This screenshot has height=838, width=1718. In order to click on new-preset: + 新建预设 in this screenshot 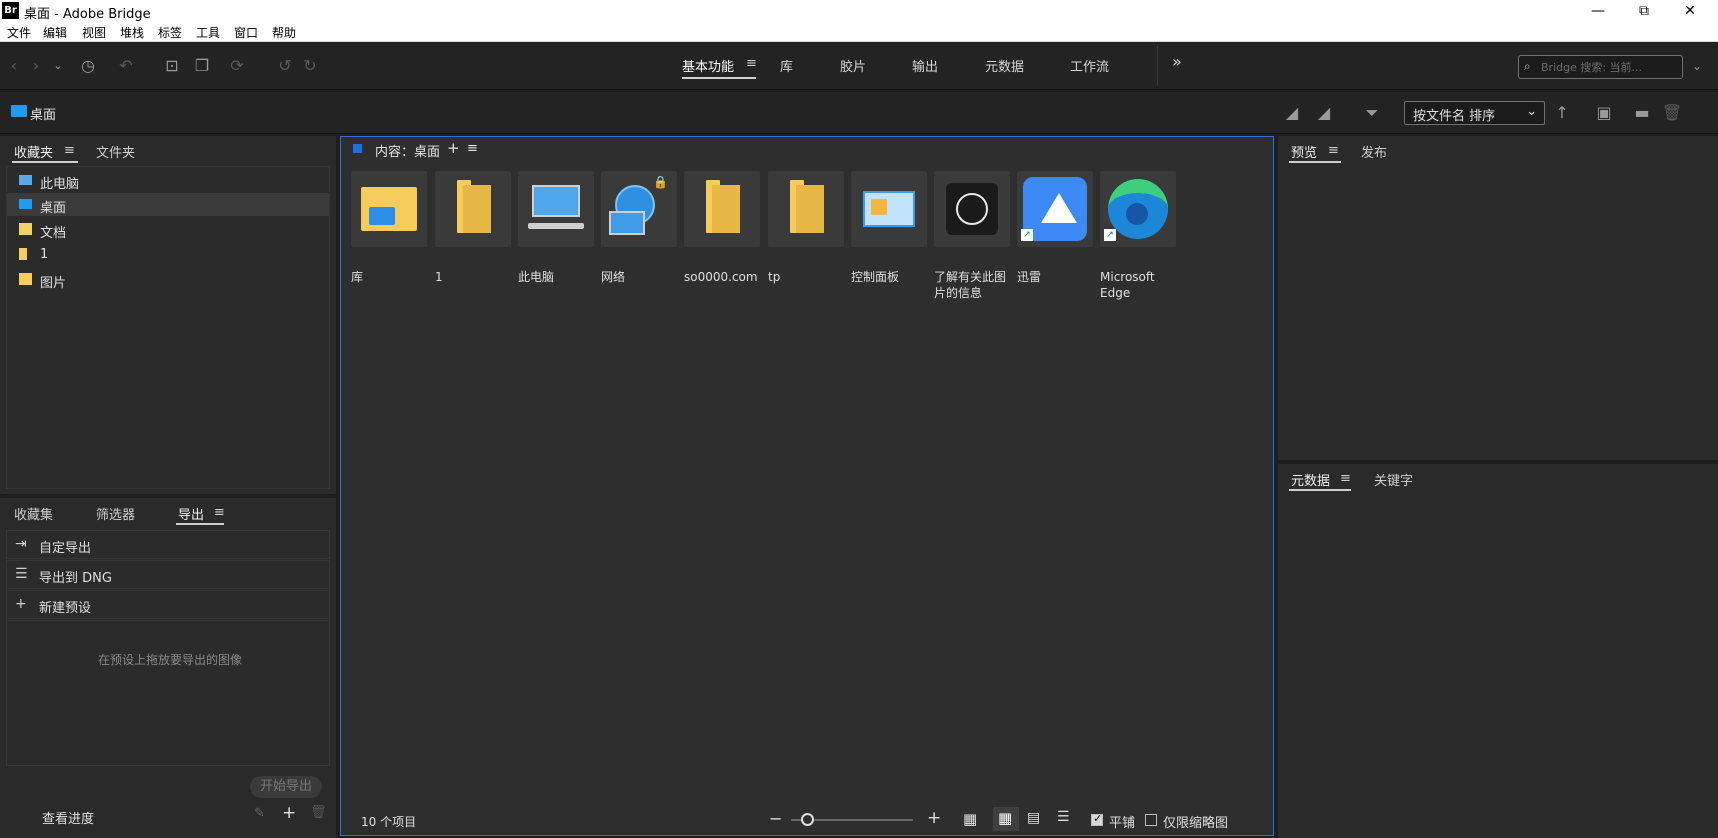, I will do `click(168, 604)`.